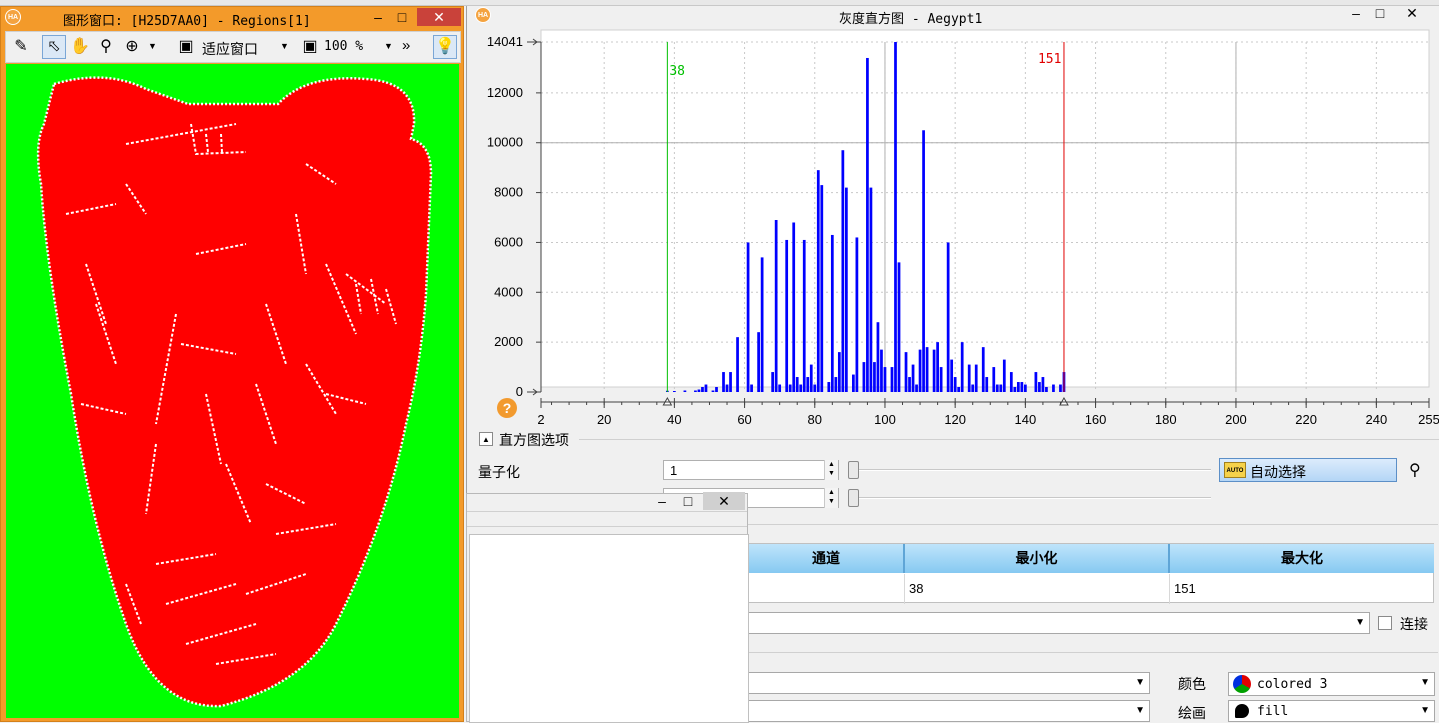  What do you see at coordinates (604, 419) in the screenshot?
I see `x-tick-label: 20` at bounding box center [604, 419].